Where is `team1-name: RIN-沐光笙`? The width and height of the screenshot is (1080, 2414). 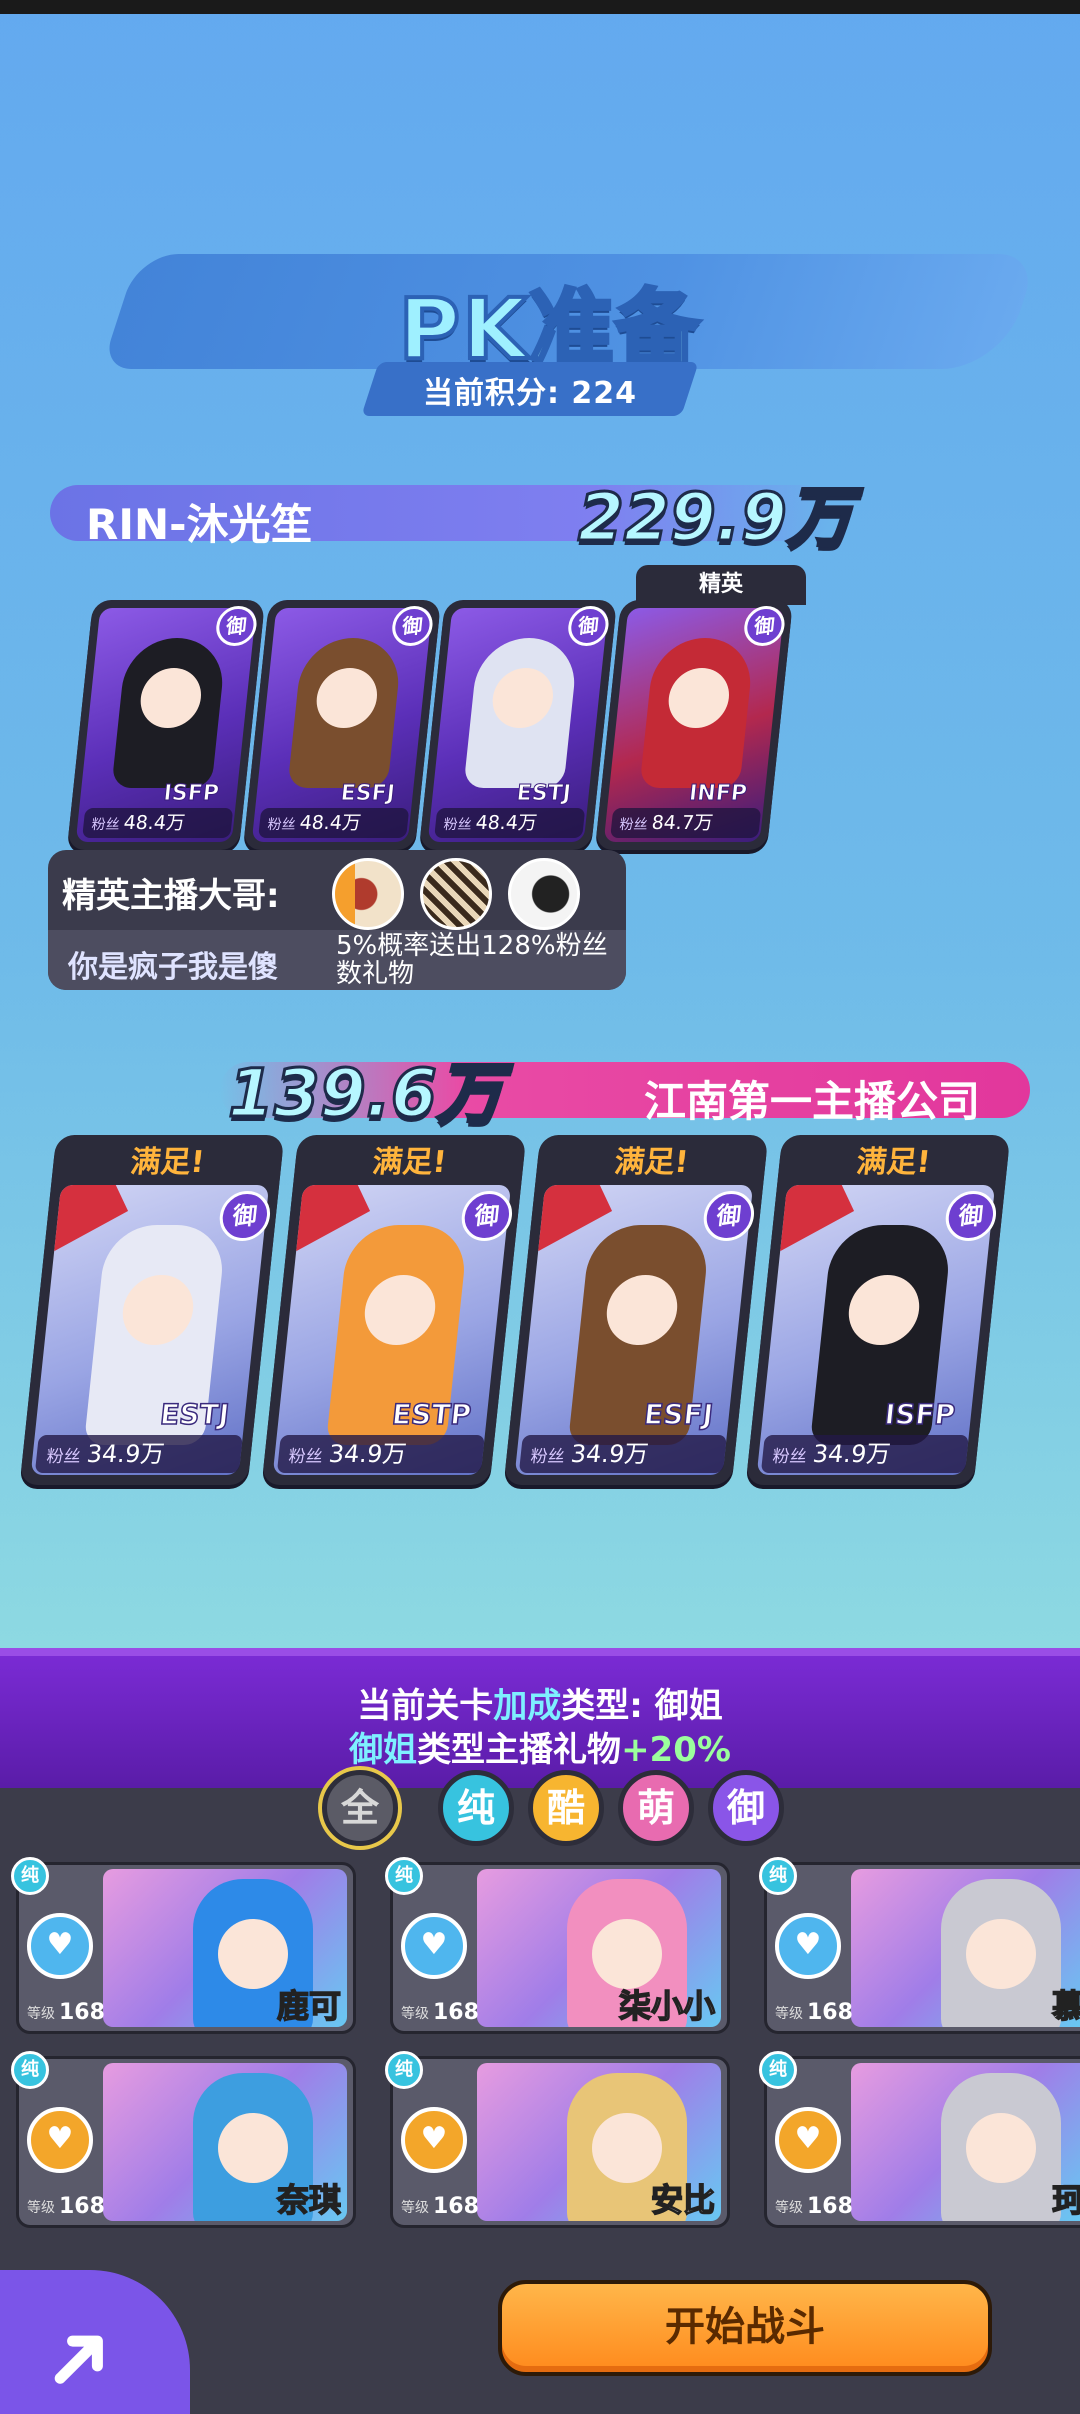
team1-name: RIN-沐光笙 is located at coordinates (199, 524).